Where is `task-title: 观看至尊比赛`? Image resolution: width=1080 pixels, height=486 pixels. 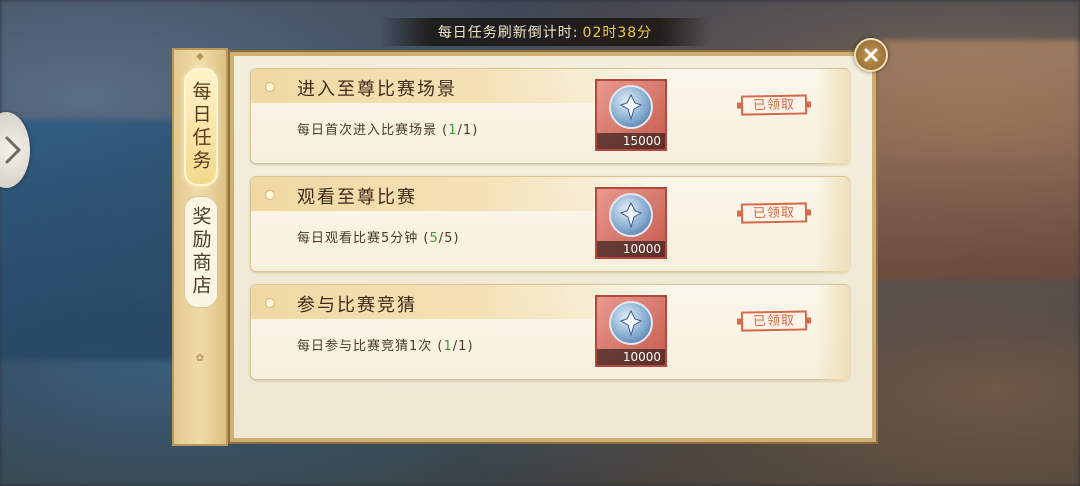 task-title: 观看至尊比赛 is located at coordinates (357, 197).